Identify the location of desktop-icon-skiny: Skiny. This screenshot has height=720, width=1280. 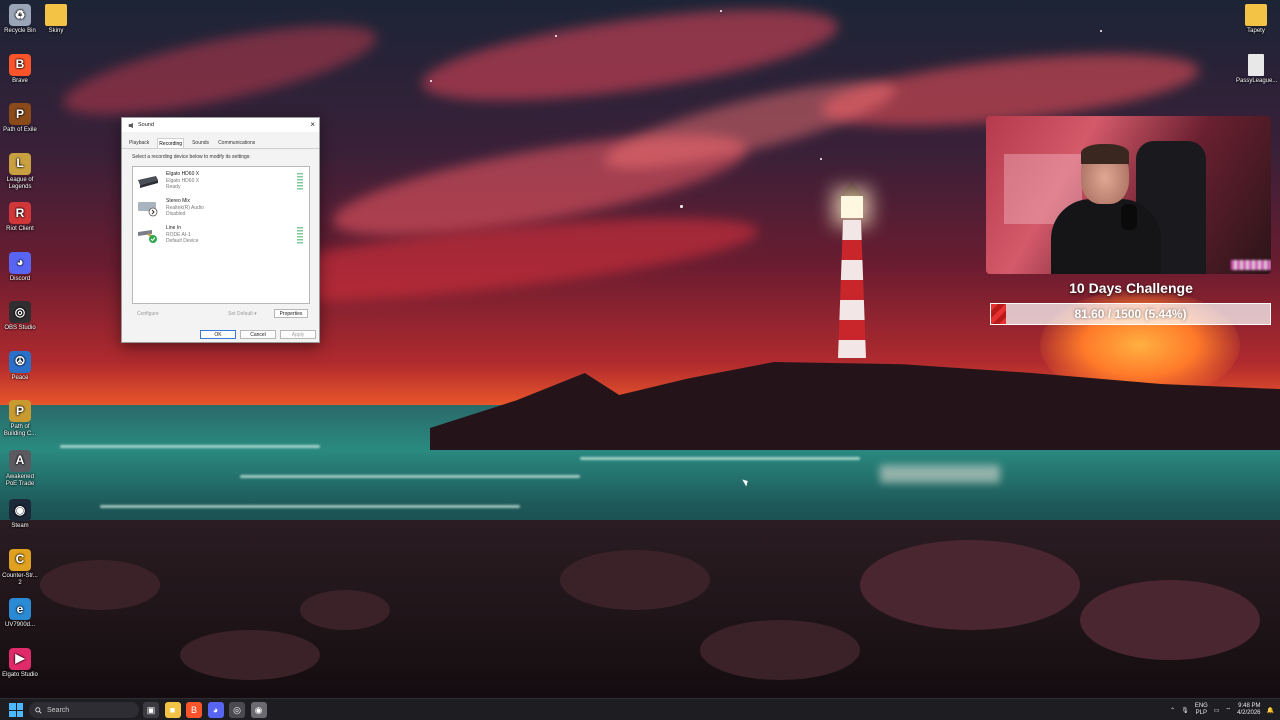
(56, 19).